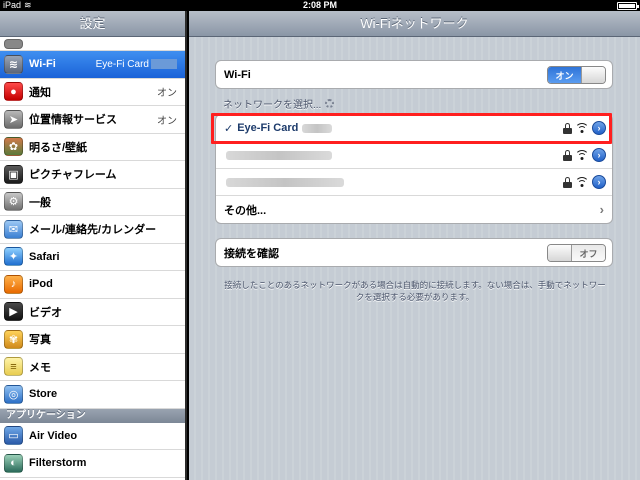 This screenshot has width=640, height=480. What do you see at coordinates (92, 24) in the screenshot?
I see `sidebar-title: 設定` at bounding box center [92, 24].